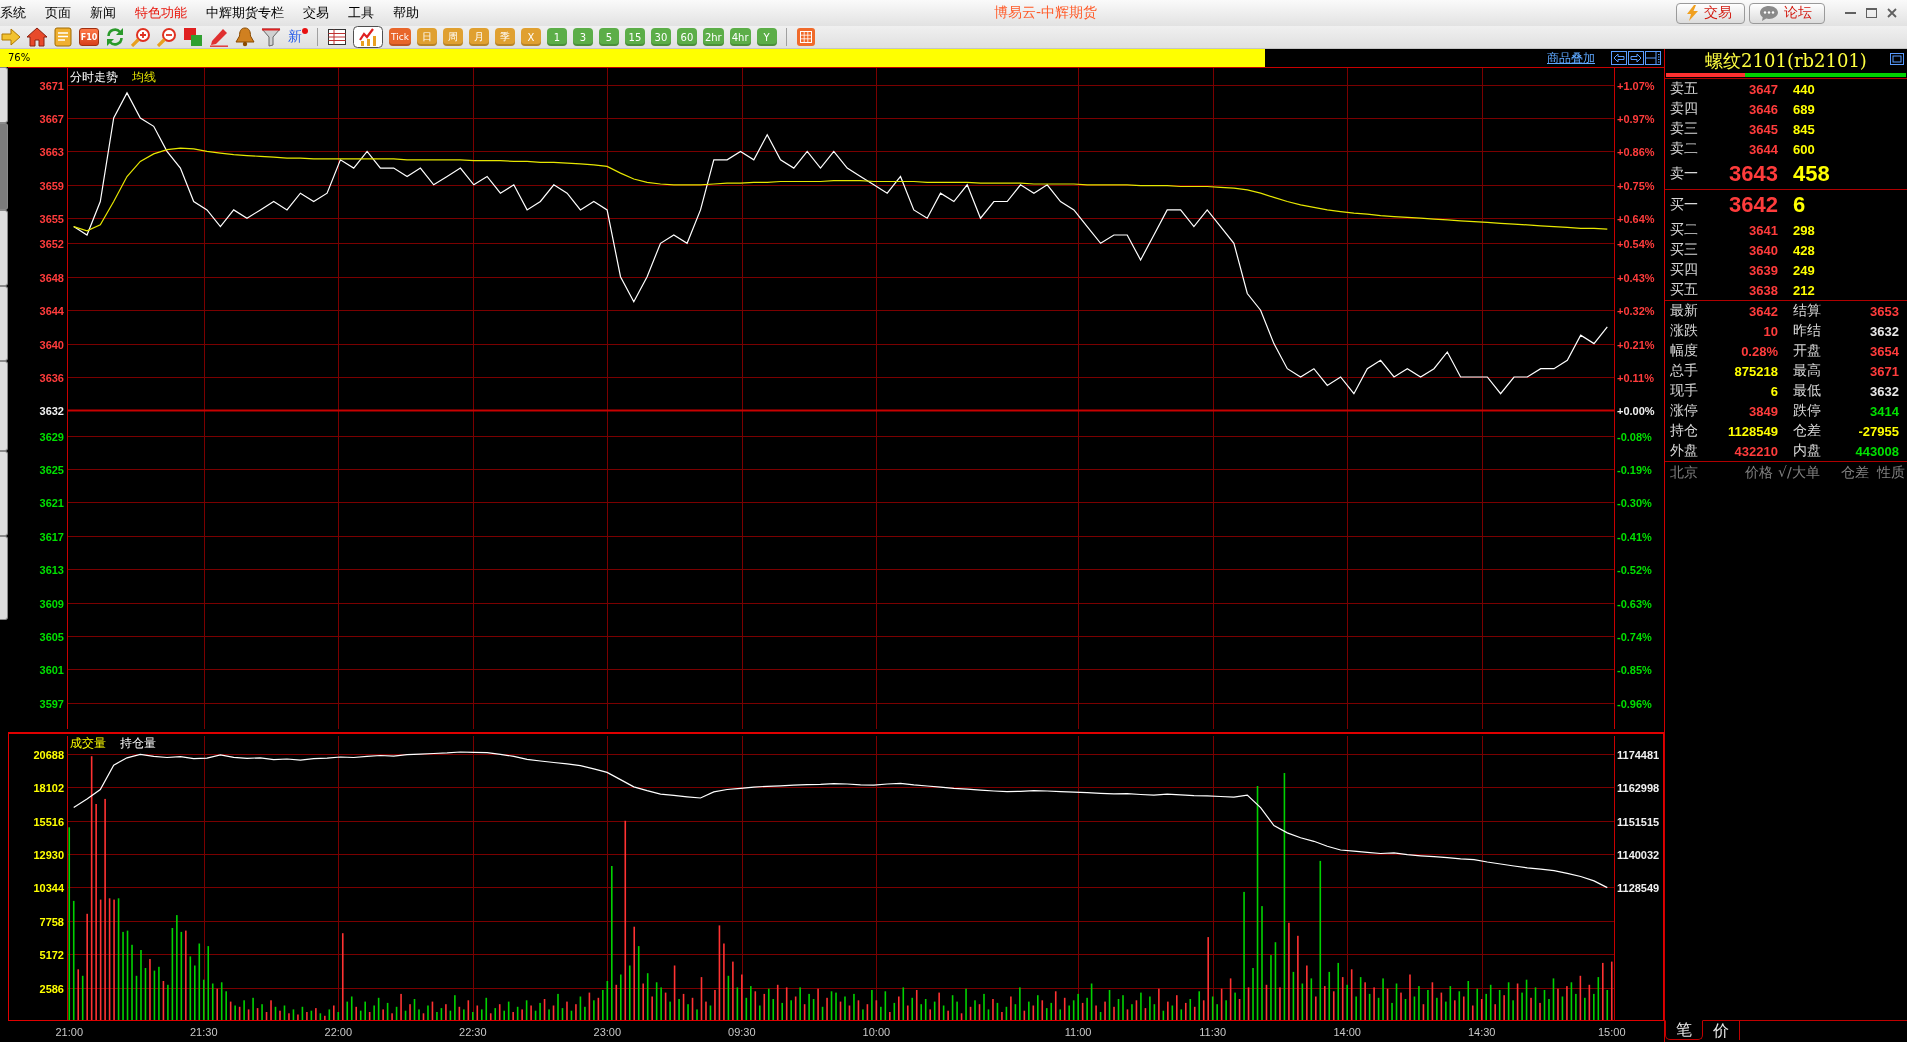 This screenshot has height=1042, width=1907. Describe the element at coordinates (1807, 331) in the screenshot. I see `stat-label: 昨结` at that location.